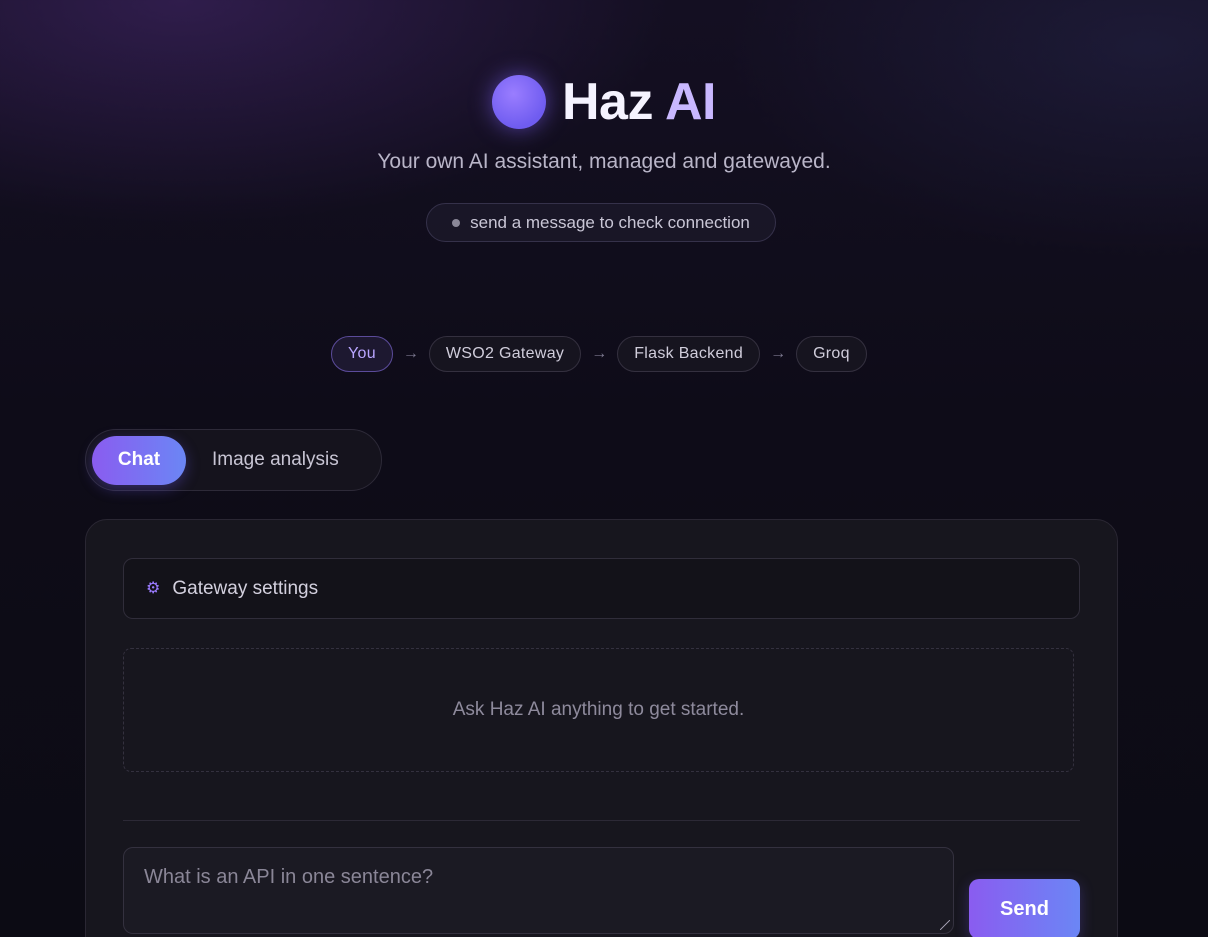  What do you see at coordinates (601, 588) in the screenshot?
I see `gateway-settings-toggle: ⚙ Gateway settings` at bounding box center [601, 588].